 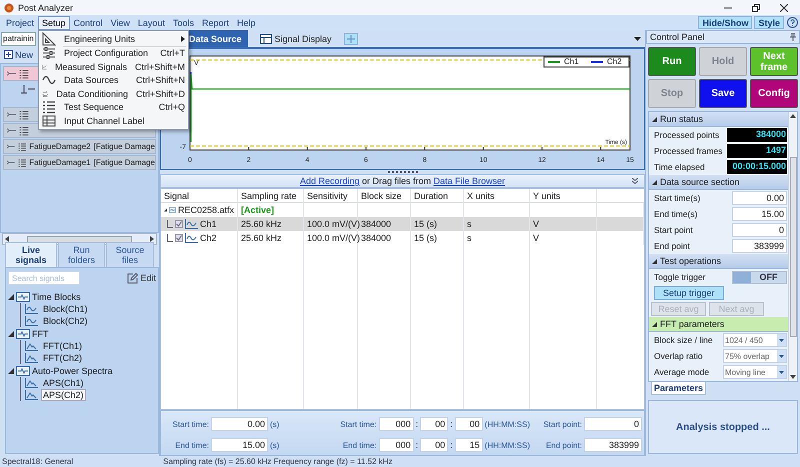 I want to click on property-dropdown: 1024 / 450, so click(x=755, y=340).